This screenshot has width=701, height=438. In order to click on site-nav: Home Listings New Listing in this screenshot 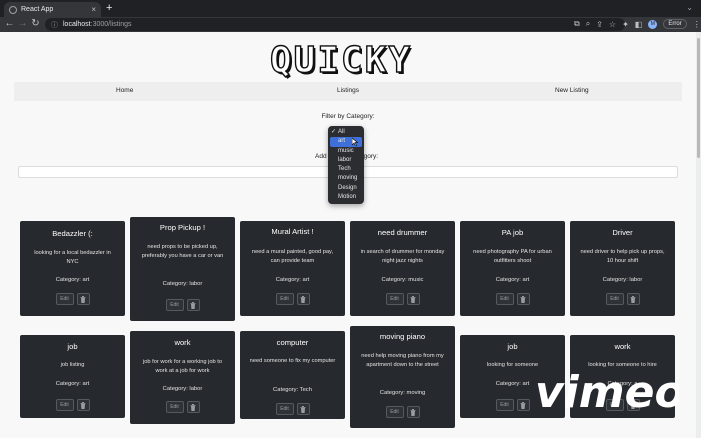, I will do `click(348, 91)`.